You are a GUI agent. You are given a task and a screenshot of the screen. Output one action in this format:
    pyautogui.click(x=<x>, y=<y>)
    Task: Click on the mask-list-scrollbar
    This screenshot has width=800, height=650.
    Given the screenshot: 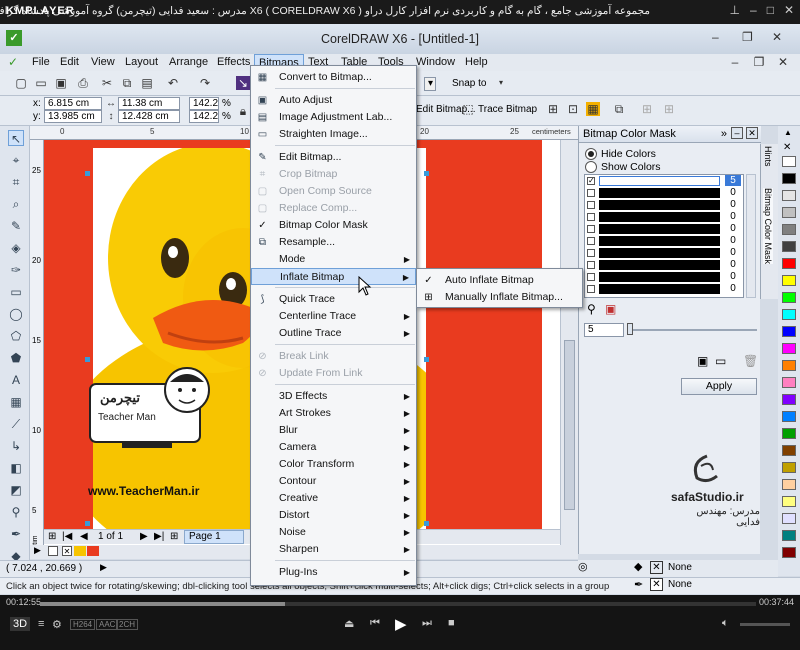 What is the action you would take?
    pyautogui.click(x=751, y=236)
    